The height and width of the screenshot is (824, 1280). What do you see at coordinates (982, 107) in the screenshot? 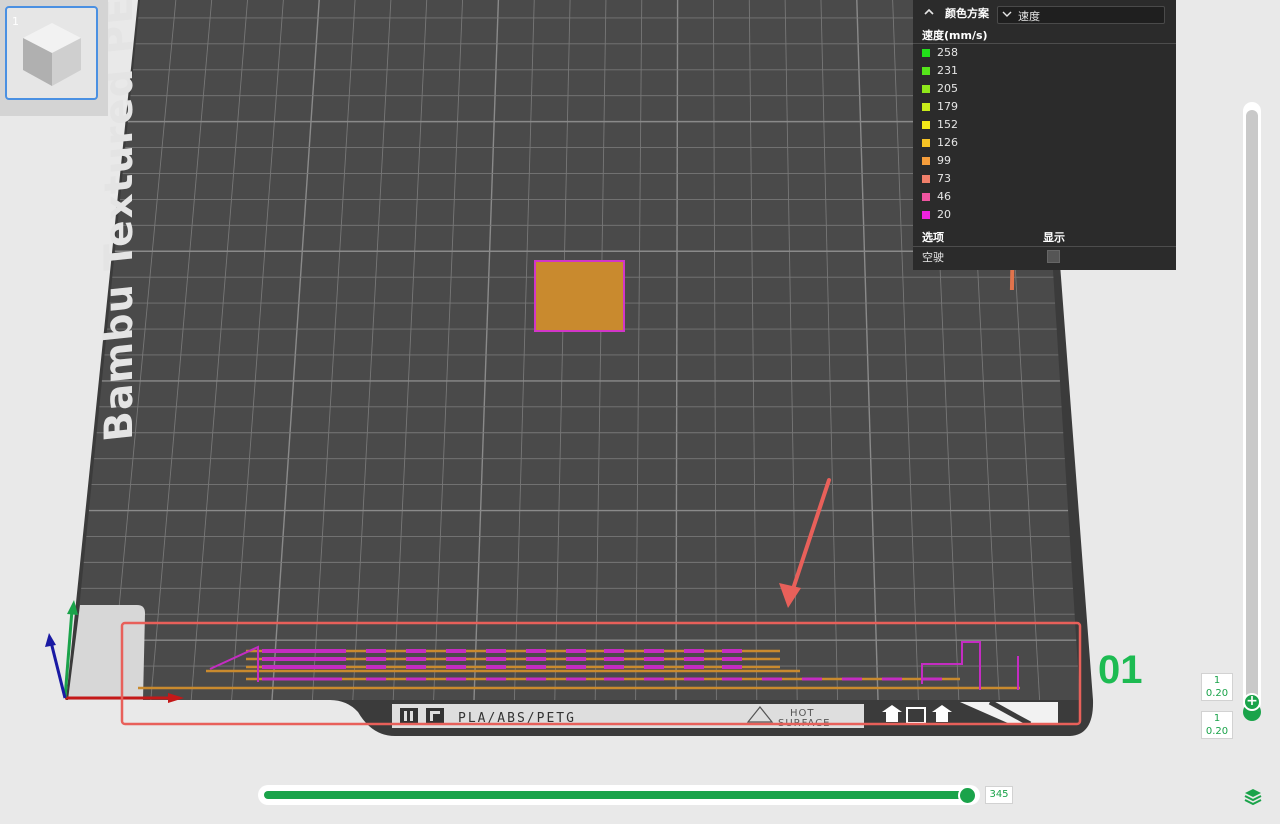
I see `speed-legend-item: 179` at bounding box center [982, 107].